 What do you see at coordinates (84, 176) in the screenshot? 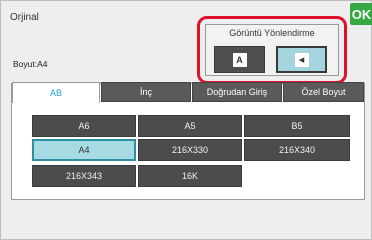
I see `size-button-216x343: 216X343` at bounding box center [84, 176].